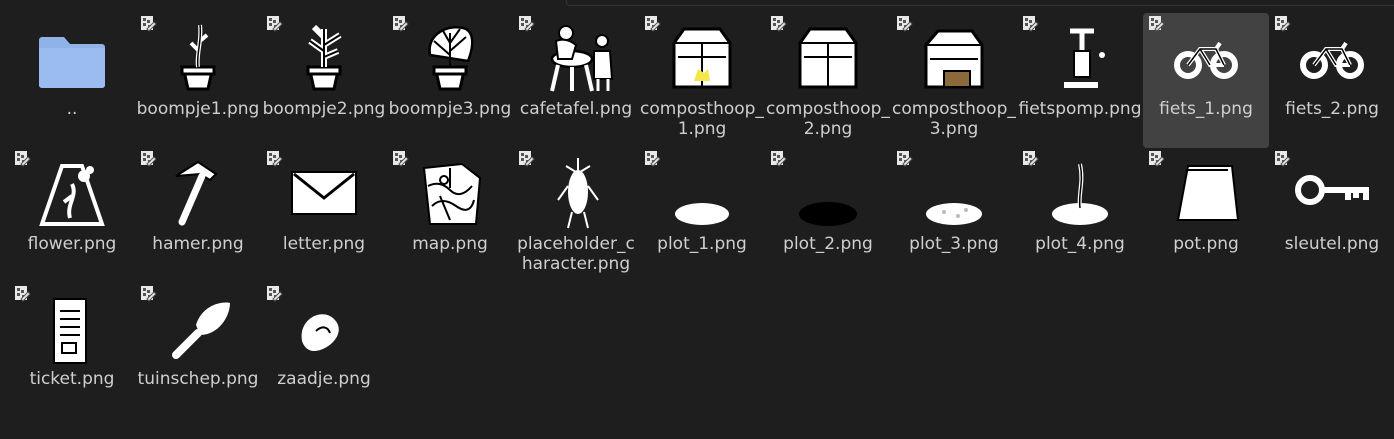  Describe the element at coordinates (198, 328) in the screenshot. I see `trowel-icon` at that location.